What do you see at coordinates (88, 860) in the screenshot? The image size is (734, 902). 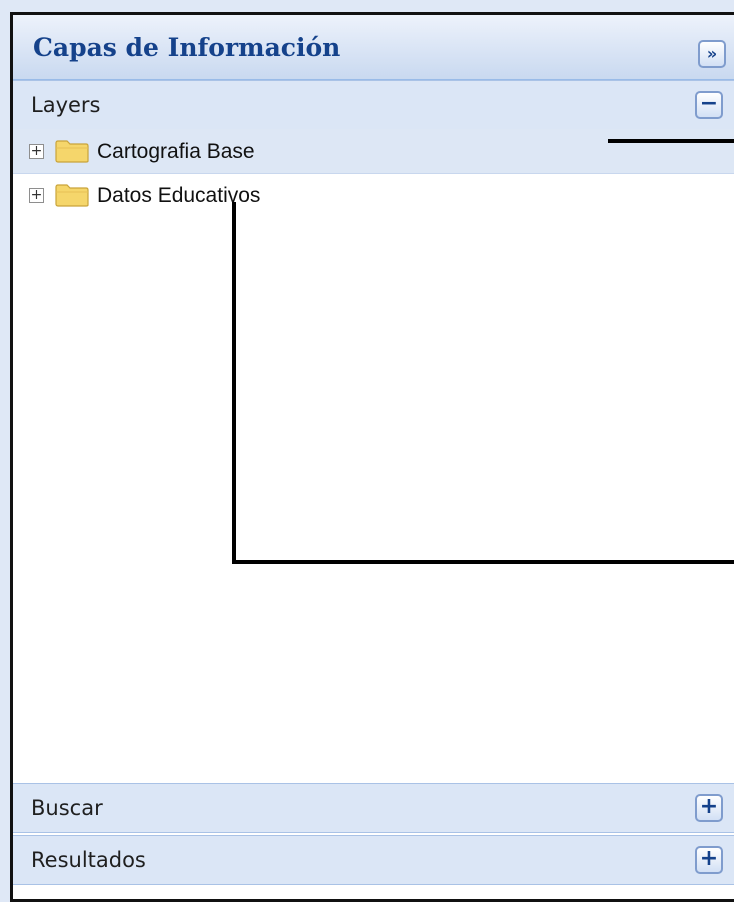 I see `resultados-section-label: Resultados` at bounding box center [88, 860].